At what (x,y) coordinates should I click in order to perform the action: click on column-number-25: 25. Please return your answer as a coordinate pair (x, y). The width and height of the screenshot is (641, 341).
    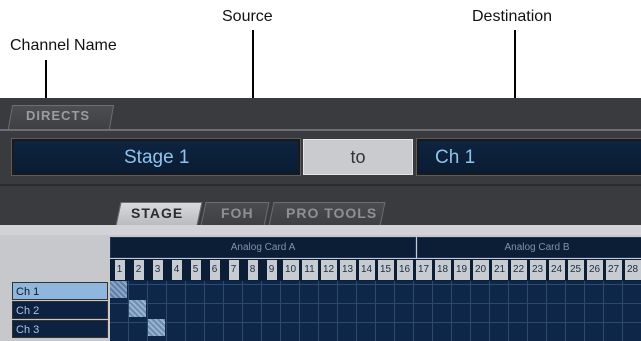
    Looking at the image, I should click on (575, 270).